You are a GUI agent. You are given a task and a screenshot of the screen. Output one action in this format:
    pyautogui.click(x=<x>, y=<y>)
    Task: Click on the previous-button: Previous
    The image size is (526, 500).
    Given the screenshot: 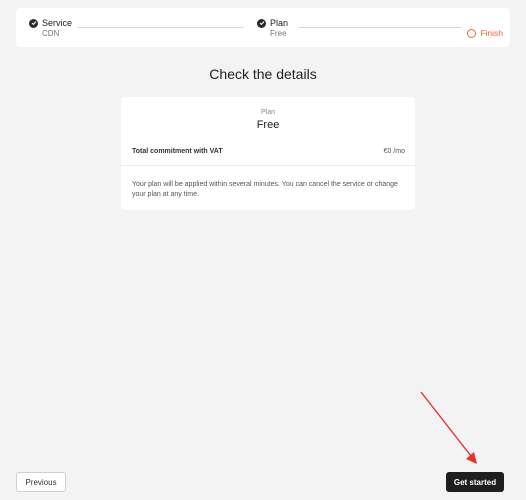 What is the action you would take?
    pyautogui.click(x=41, y=482)
    